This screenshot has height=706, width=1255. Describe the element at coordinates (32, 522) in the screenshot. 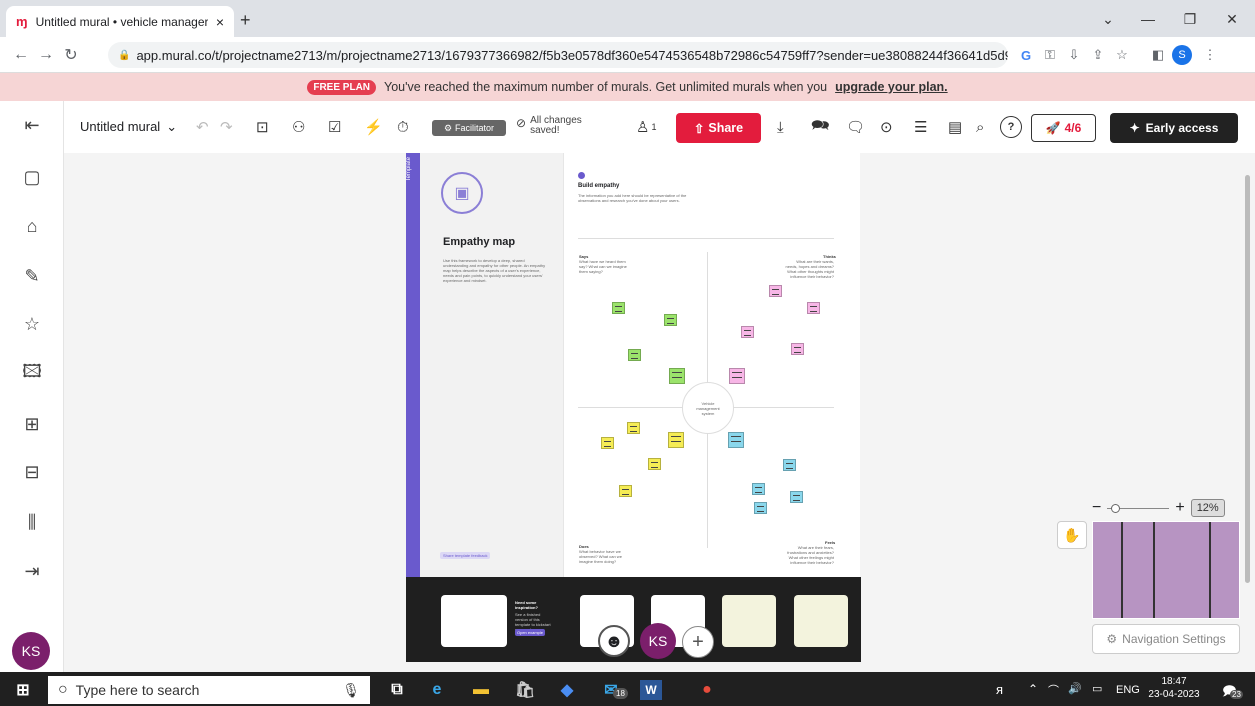

I see `library-icon: ⫼` at that location.